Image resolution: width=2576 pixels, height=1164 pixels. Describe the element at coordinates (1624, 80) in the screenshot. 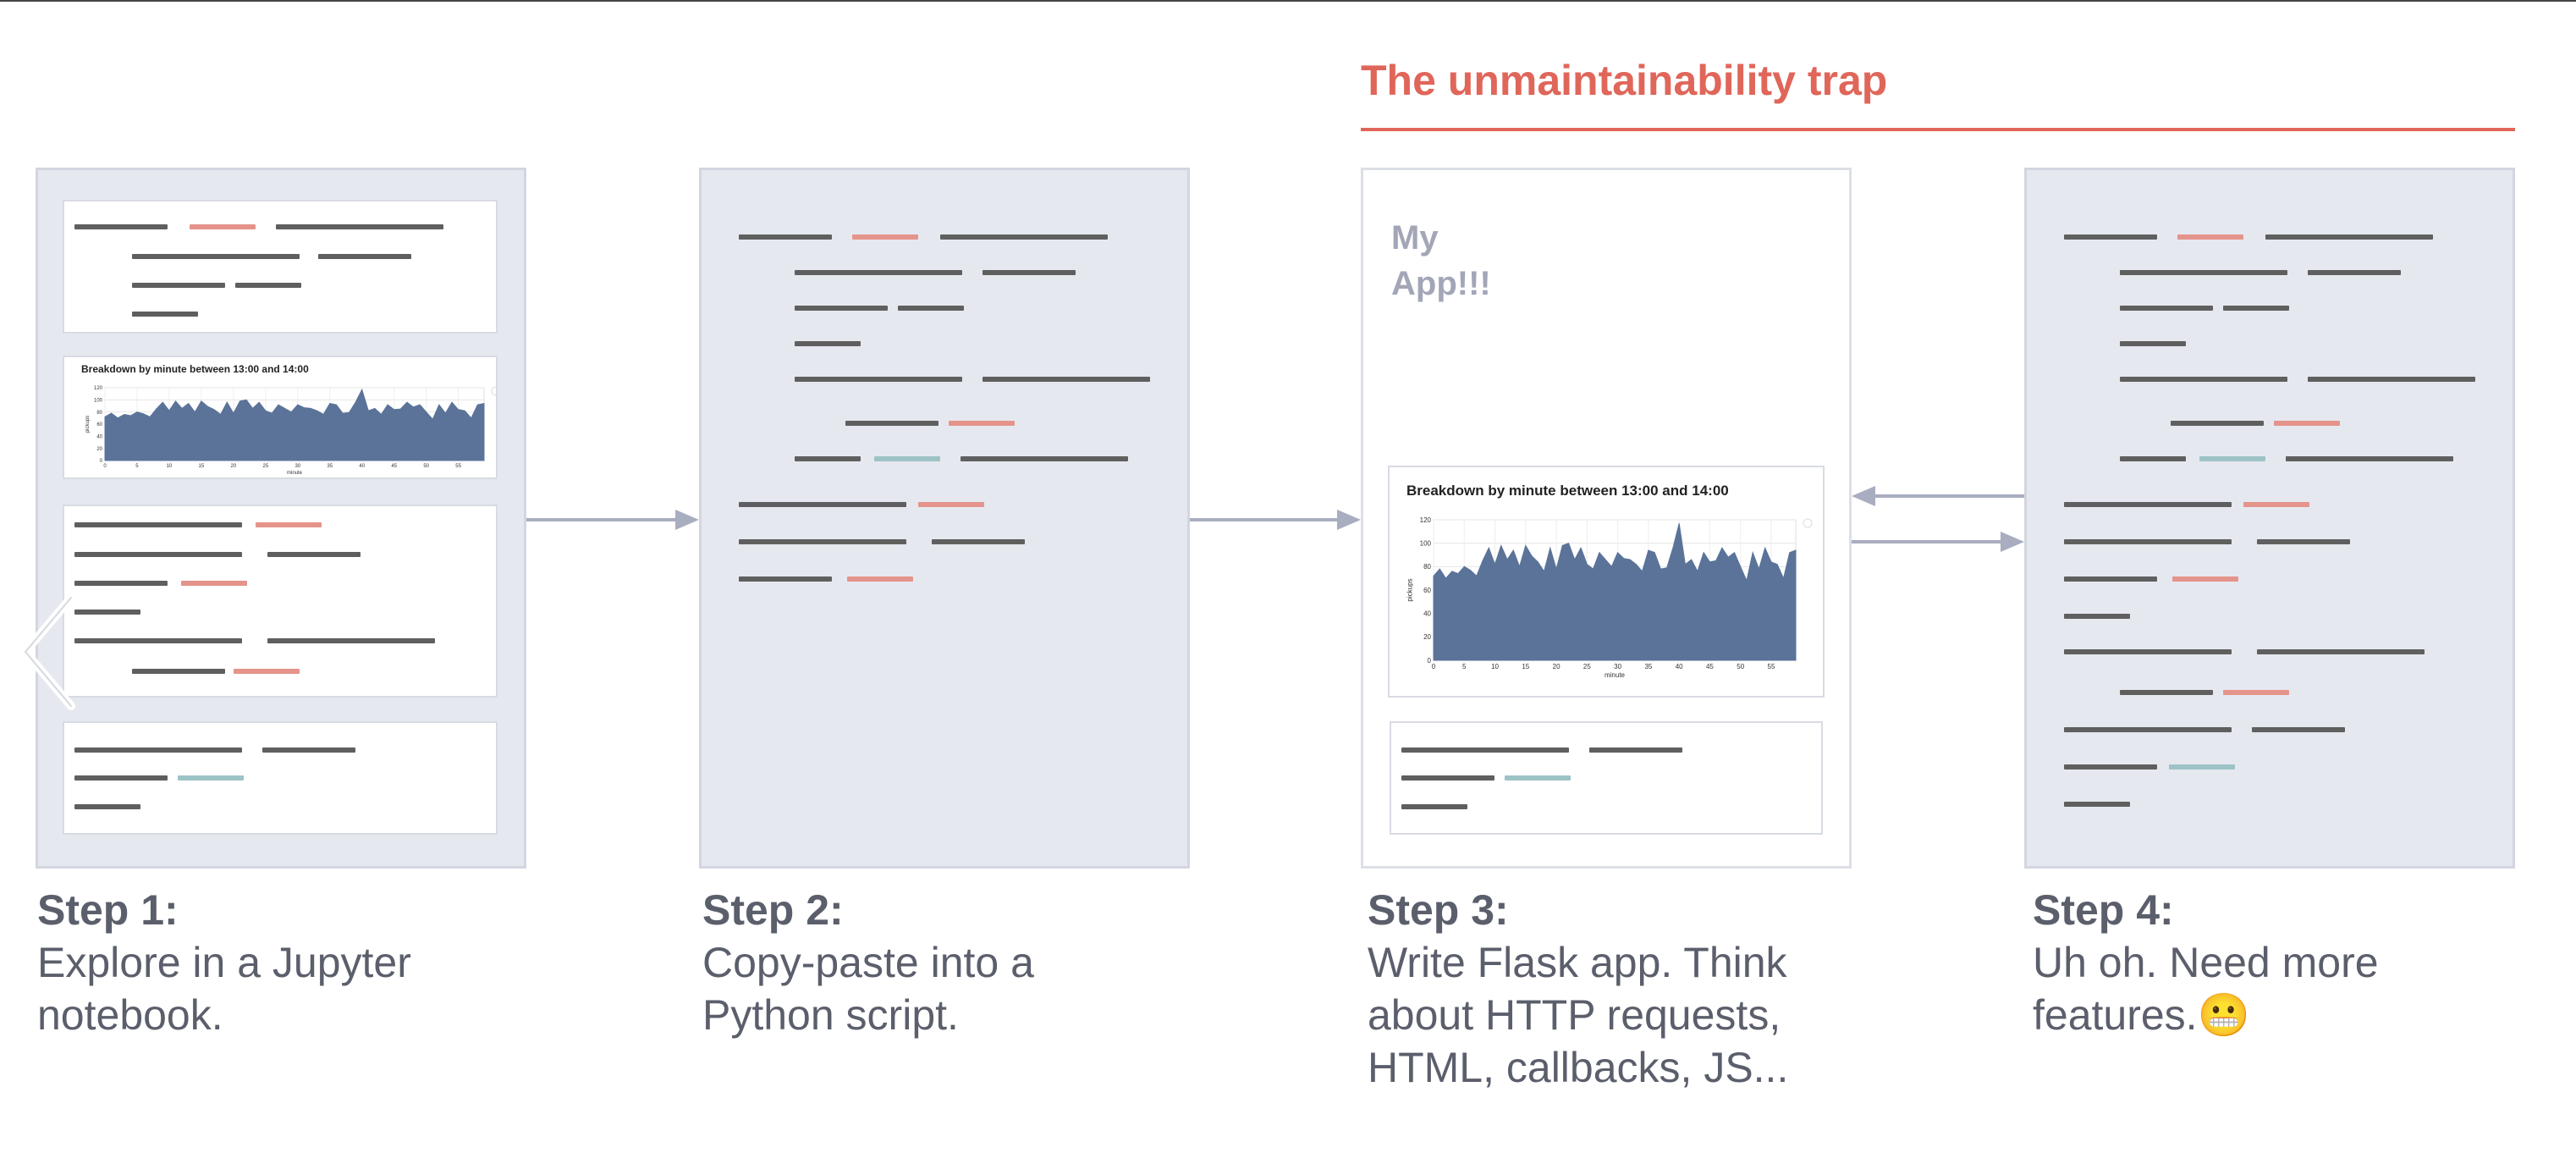

I see `trap-title: The unmaintainability trap` at that location.